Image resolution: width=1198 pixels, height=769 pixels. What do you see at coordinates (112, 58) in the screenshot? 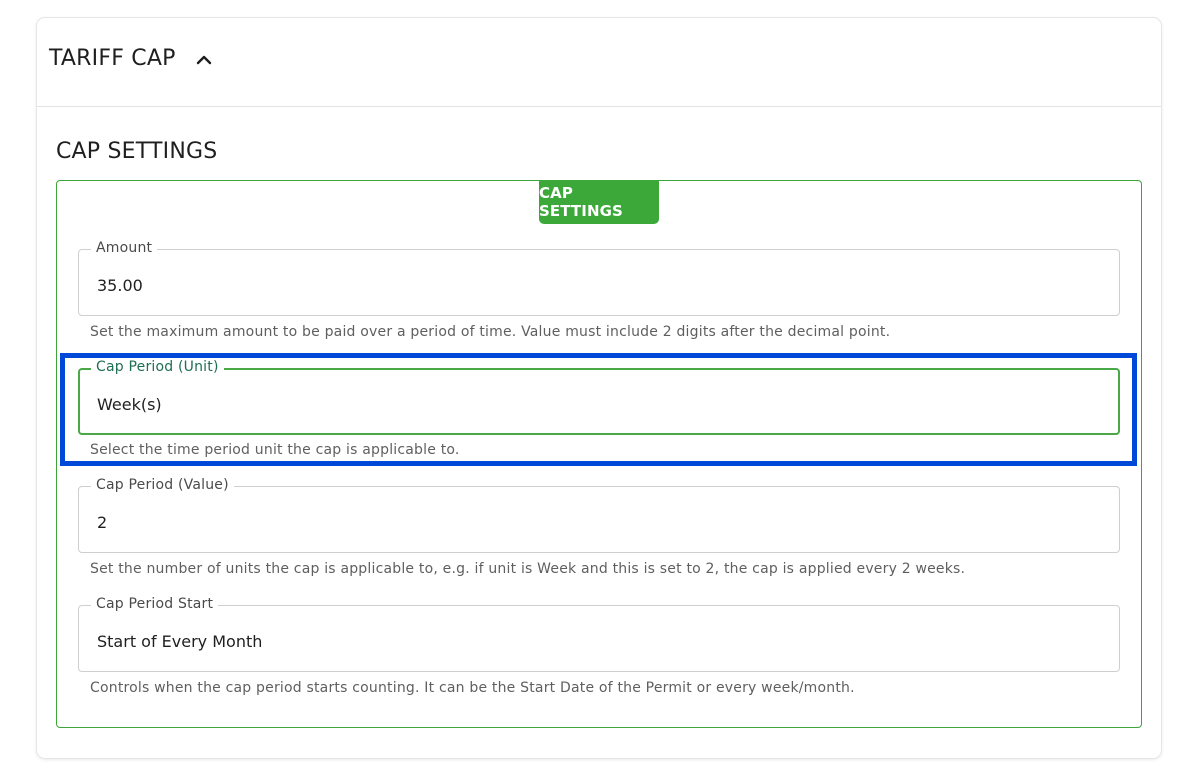
I see `card-title: TARIFF CAP` at bounding box center [112, 58].